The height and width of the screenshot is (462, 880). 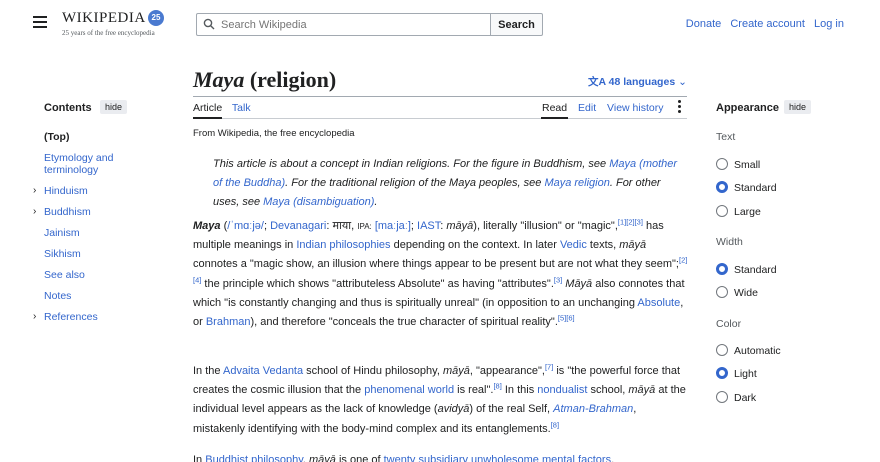 I want to click on text-size-standard-option: Standard, so click(x=746, y=187).